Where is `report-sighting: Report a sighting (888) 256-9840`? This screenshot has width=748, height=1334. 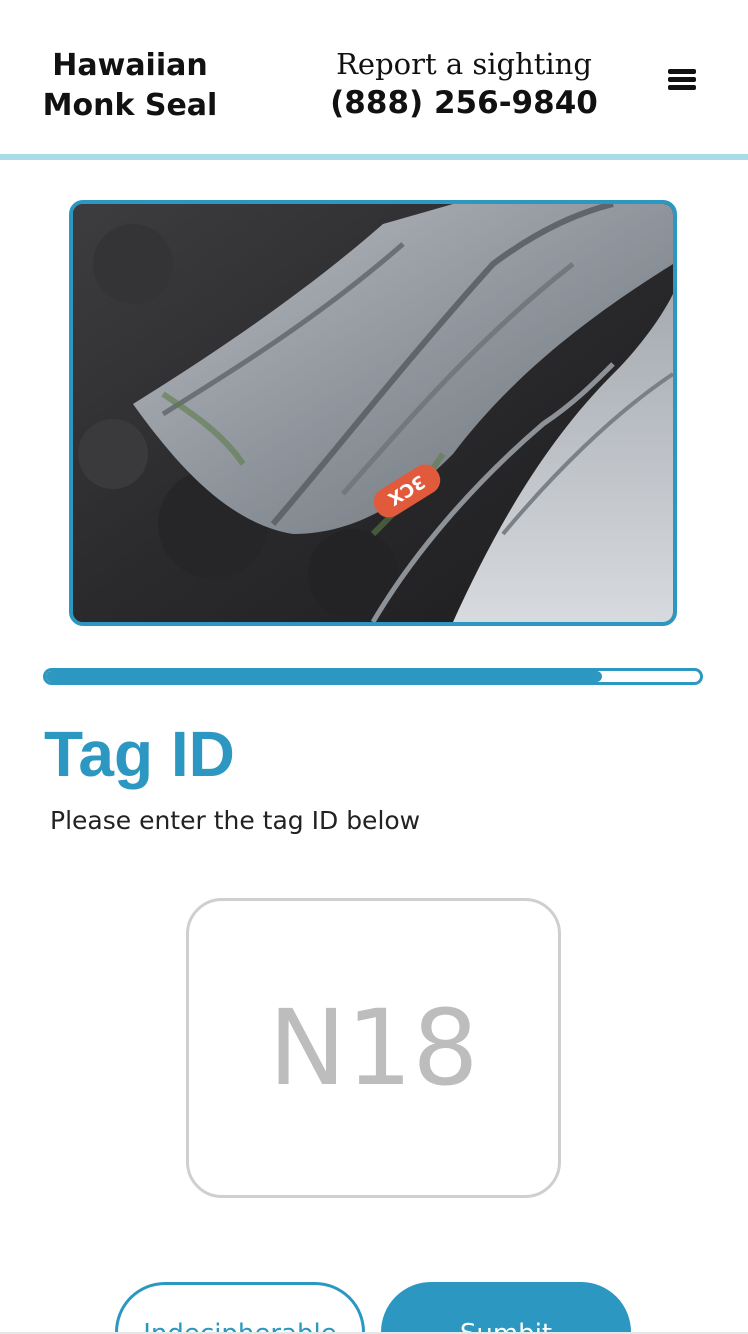
report-sighting: Report a sighting (888) 256-9840 is located at coordinates (464, 83).